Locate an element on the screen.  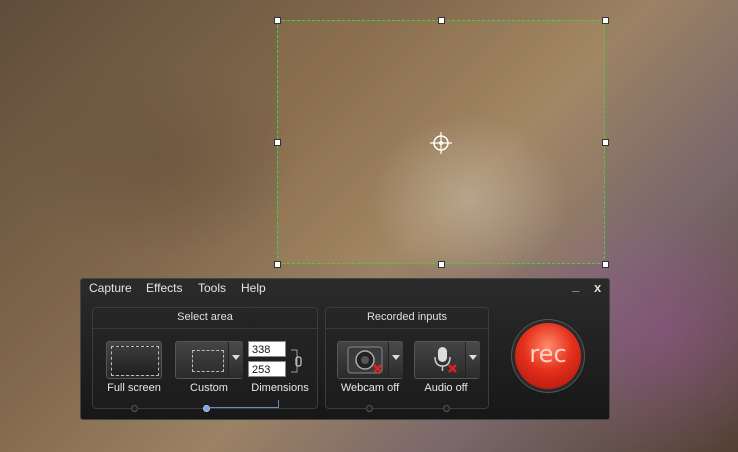
record-button: rec is located at coordinates (548, 356).